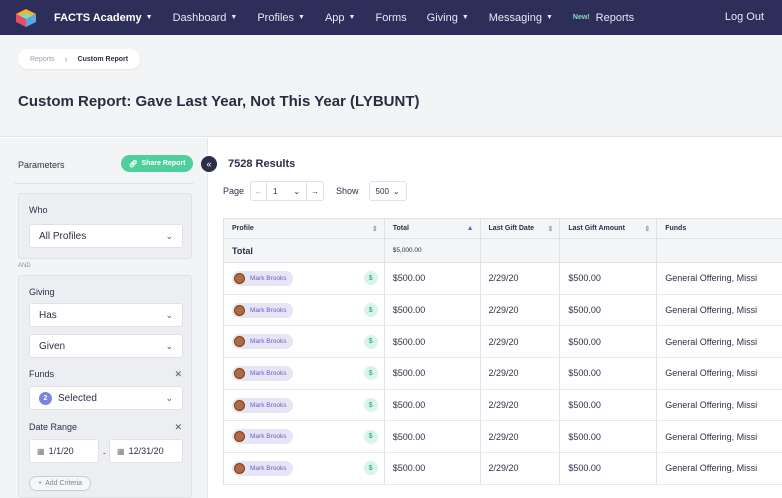 This screenshot has width=782, height=498. Describe the element at coordinates (104, 453) in the screenshot. I see `date-dash: -` at that location.